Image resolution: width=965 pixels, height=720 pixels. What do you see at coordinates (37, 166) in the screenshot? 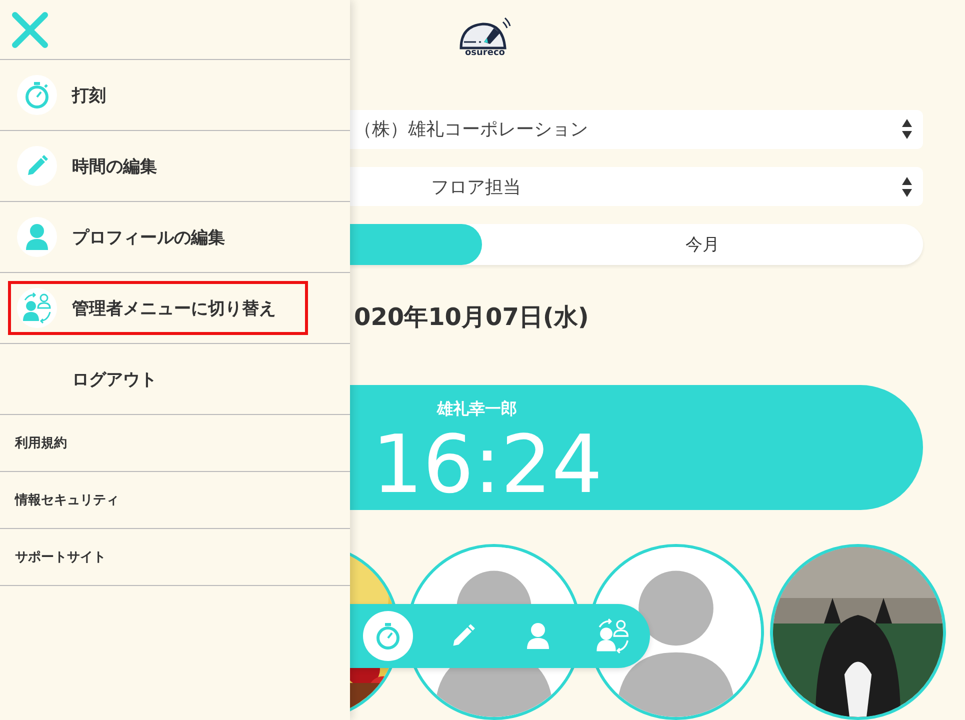
I see `pencil-icon` at bounding box center [37, 166].